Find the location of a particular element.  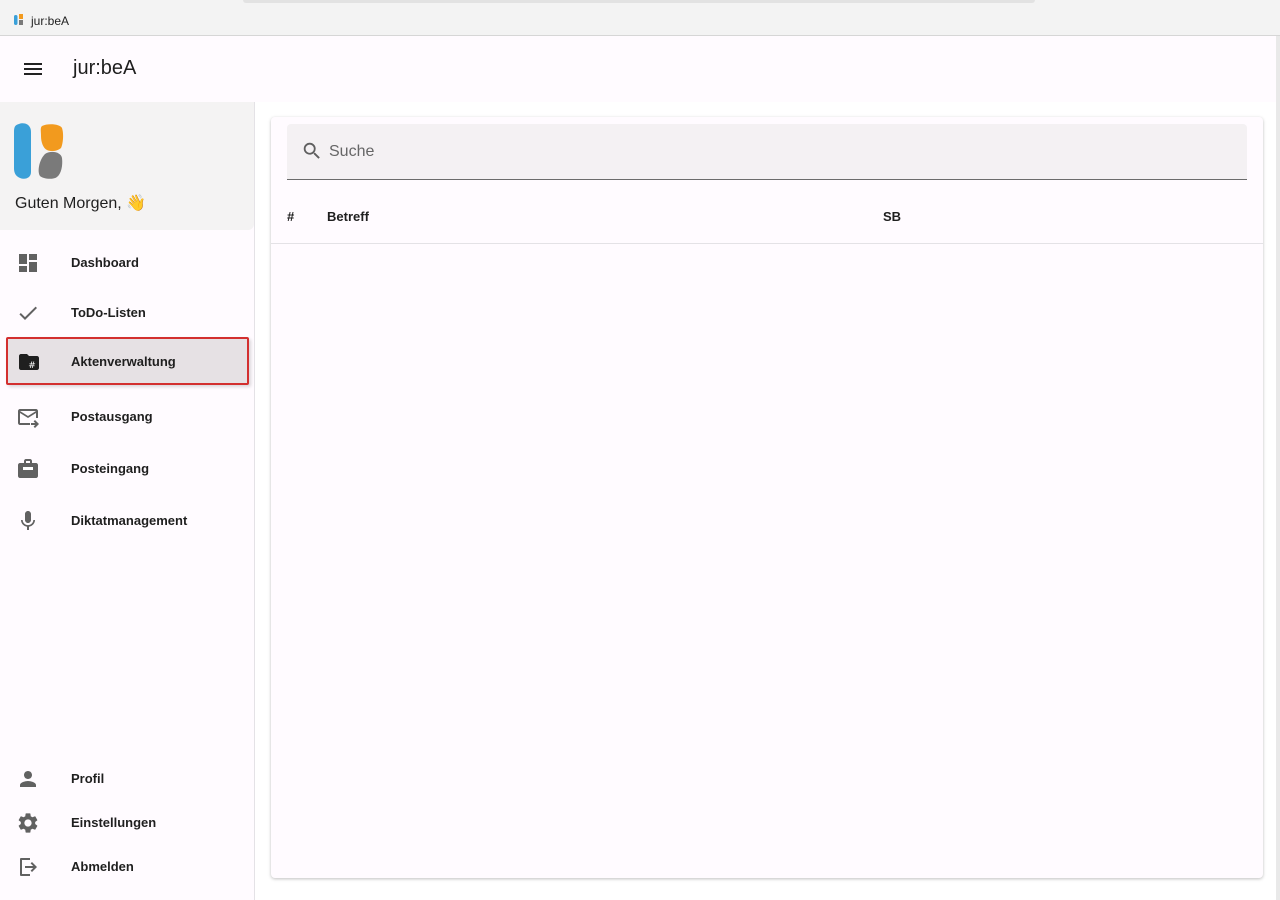

sidebar-item-posteingang: Posteingang is located at coordinates (127, 469).